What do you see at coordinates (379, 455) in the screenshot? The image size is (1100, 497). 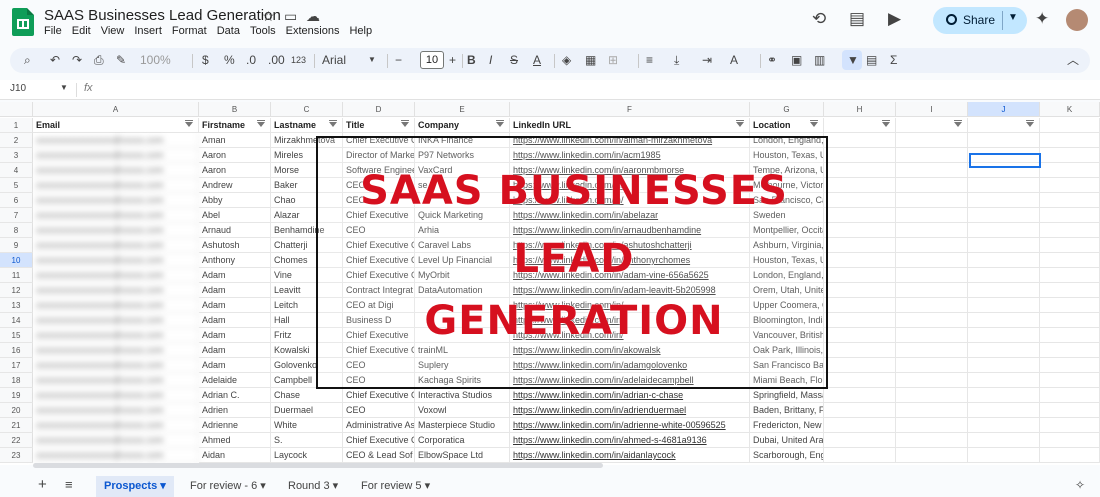 I see `table-cell: CEO & Lead Sof` at bounding box center [379, 455].